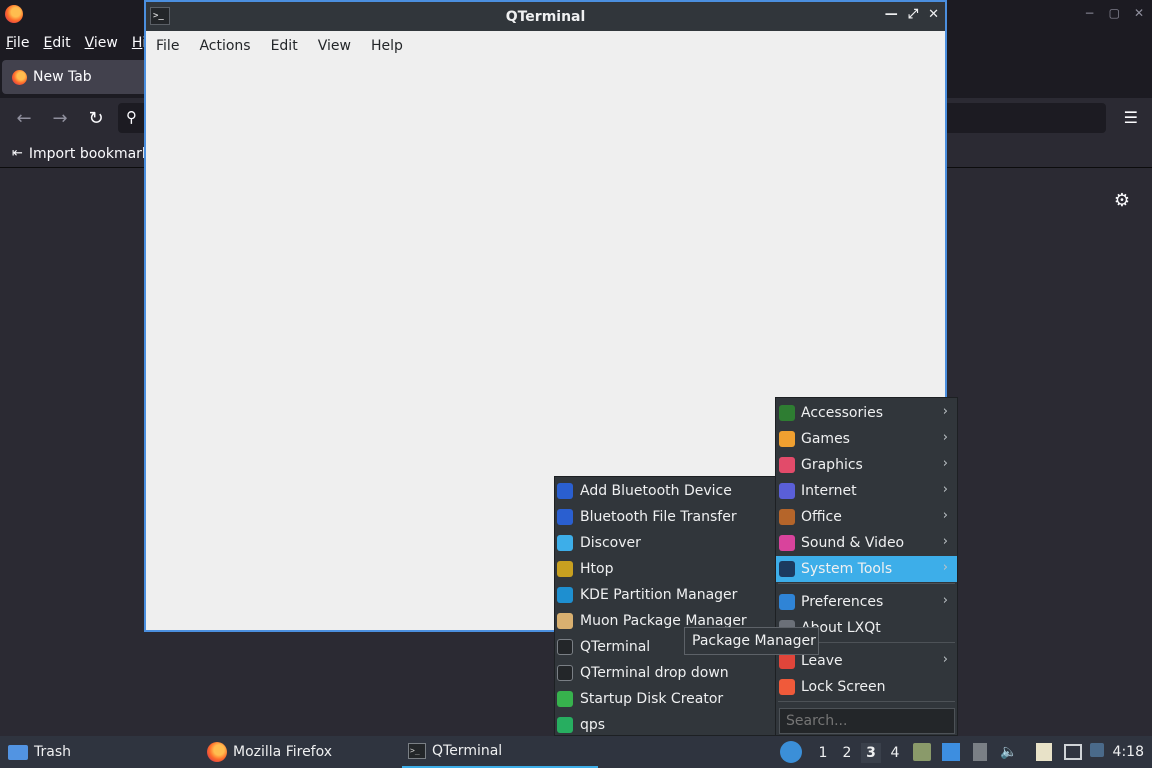 This screenshot has height=768, width=1152. Describe the element at coordinates (565, 595) in the screenshot. I see `partition-icon` at that location.